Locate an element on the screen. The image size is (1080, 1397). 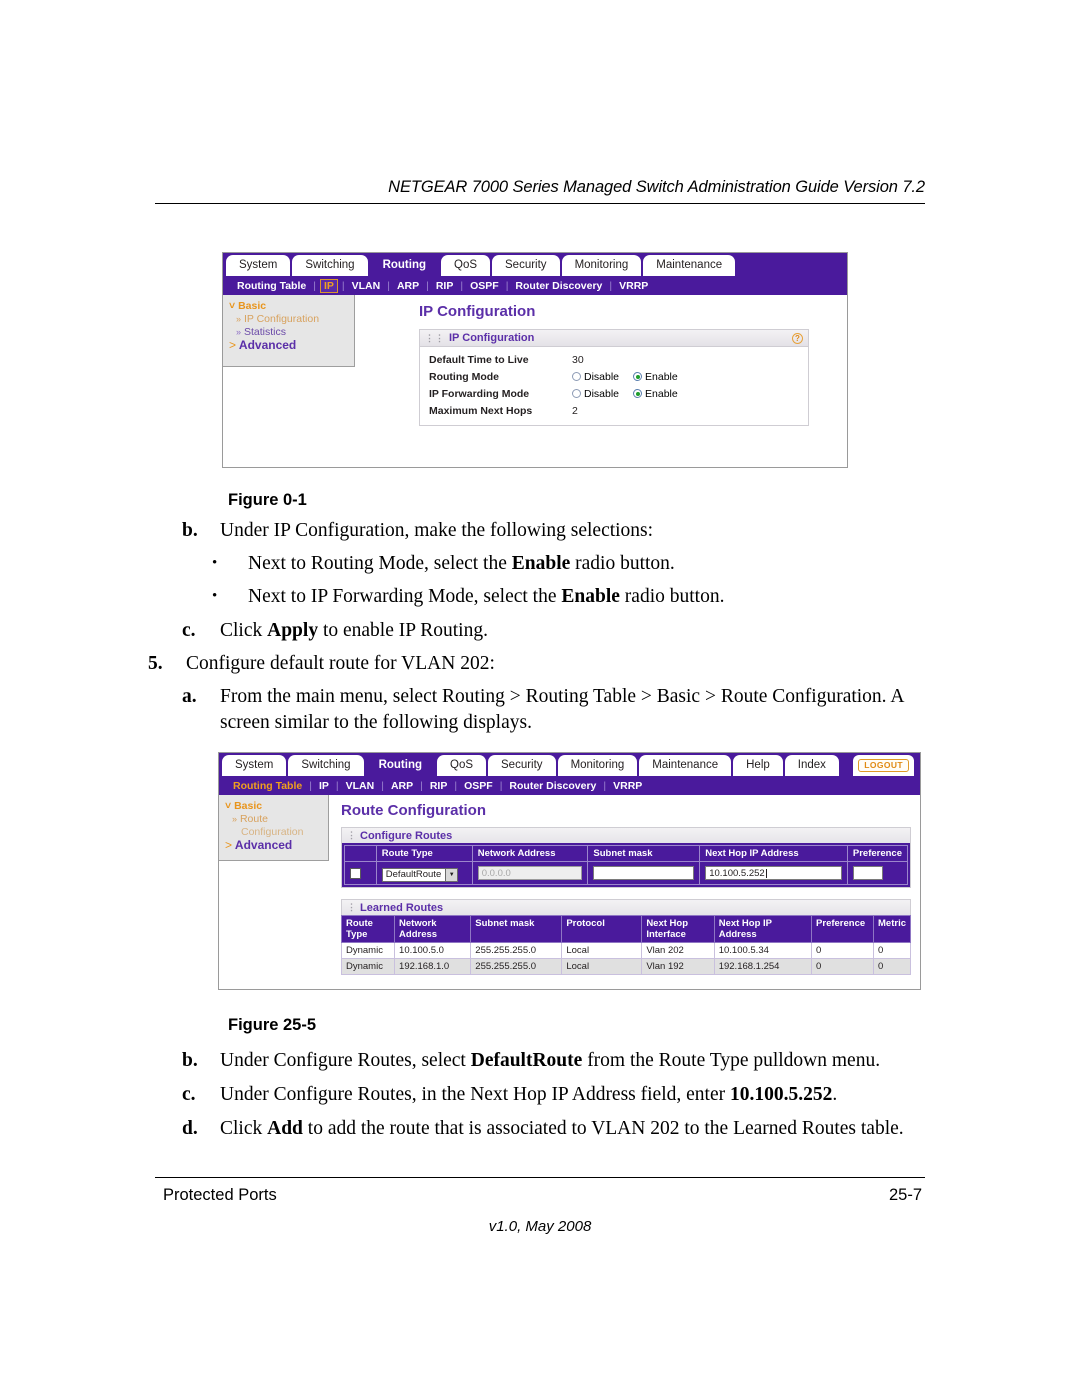
table-row: DefaultRoute ▼ 0.0.0.0 10.100.5.252 is located at coordinates (626, 873).